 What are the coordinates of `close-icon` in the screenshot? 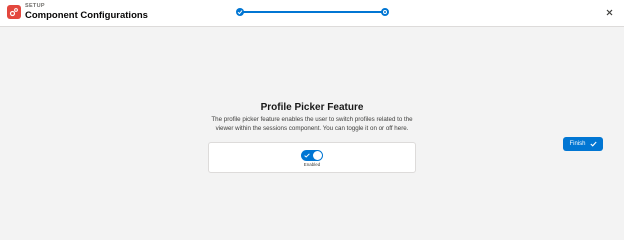 It's located at (609, 12).